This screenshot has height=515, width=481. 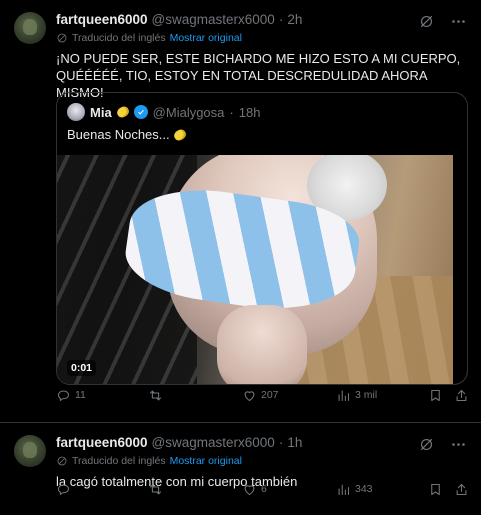 What do you see at coordinates (294, 19) in the screenshot?
I see `timestamp: 2h` at bounding box center [294, 19].